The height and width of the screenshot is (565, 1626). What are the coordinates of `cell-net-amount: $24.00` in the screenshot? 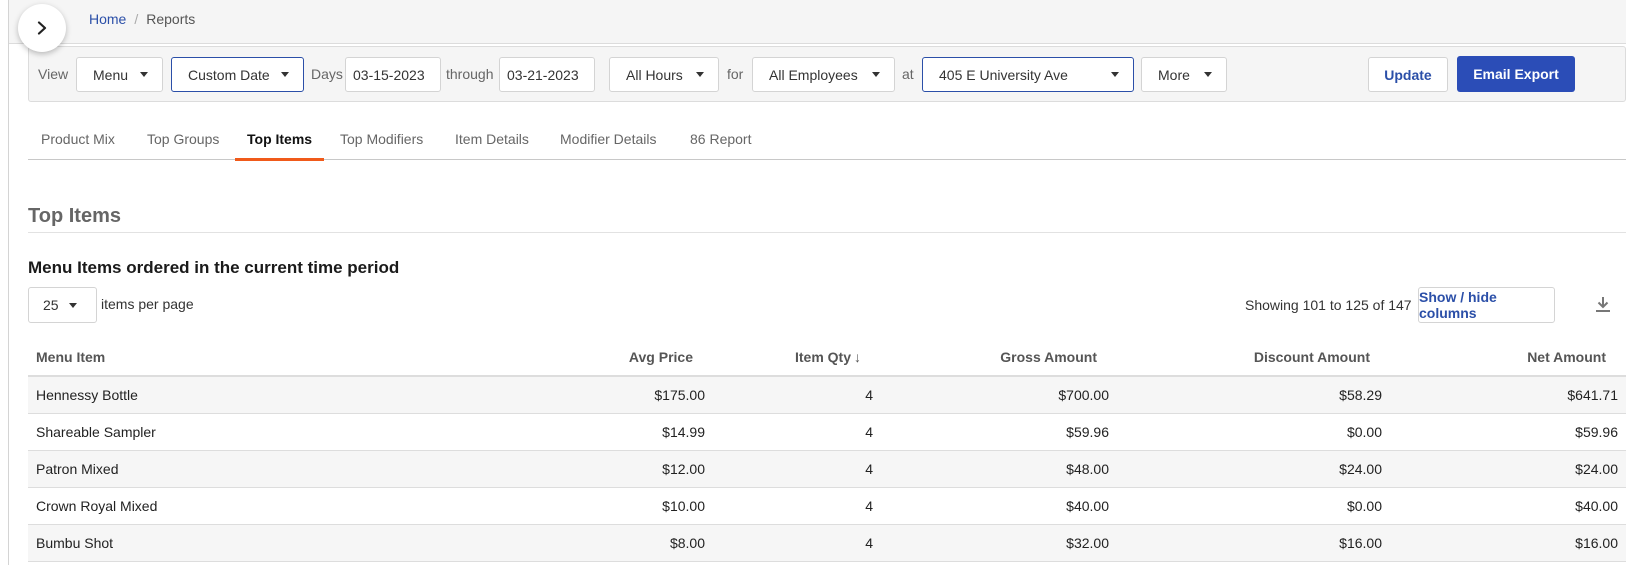 It's located at (1508, 469).